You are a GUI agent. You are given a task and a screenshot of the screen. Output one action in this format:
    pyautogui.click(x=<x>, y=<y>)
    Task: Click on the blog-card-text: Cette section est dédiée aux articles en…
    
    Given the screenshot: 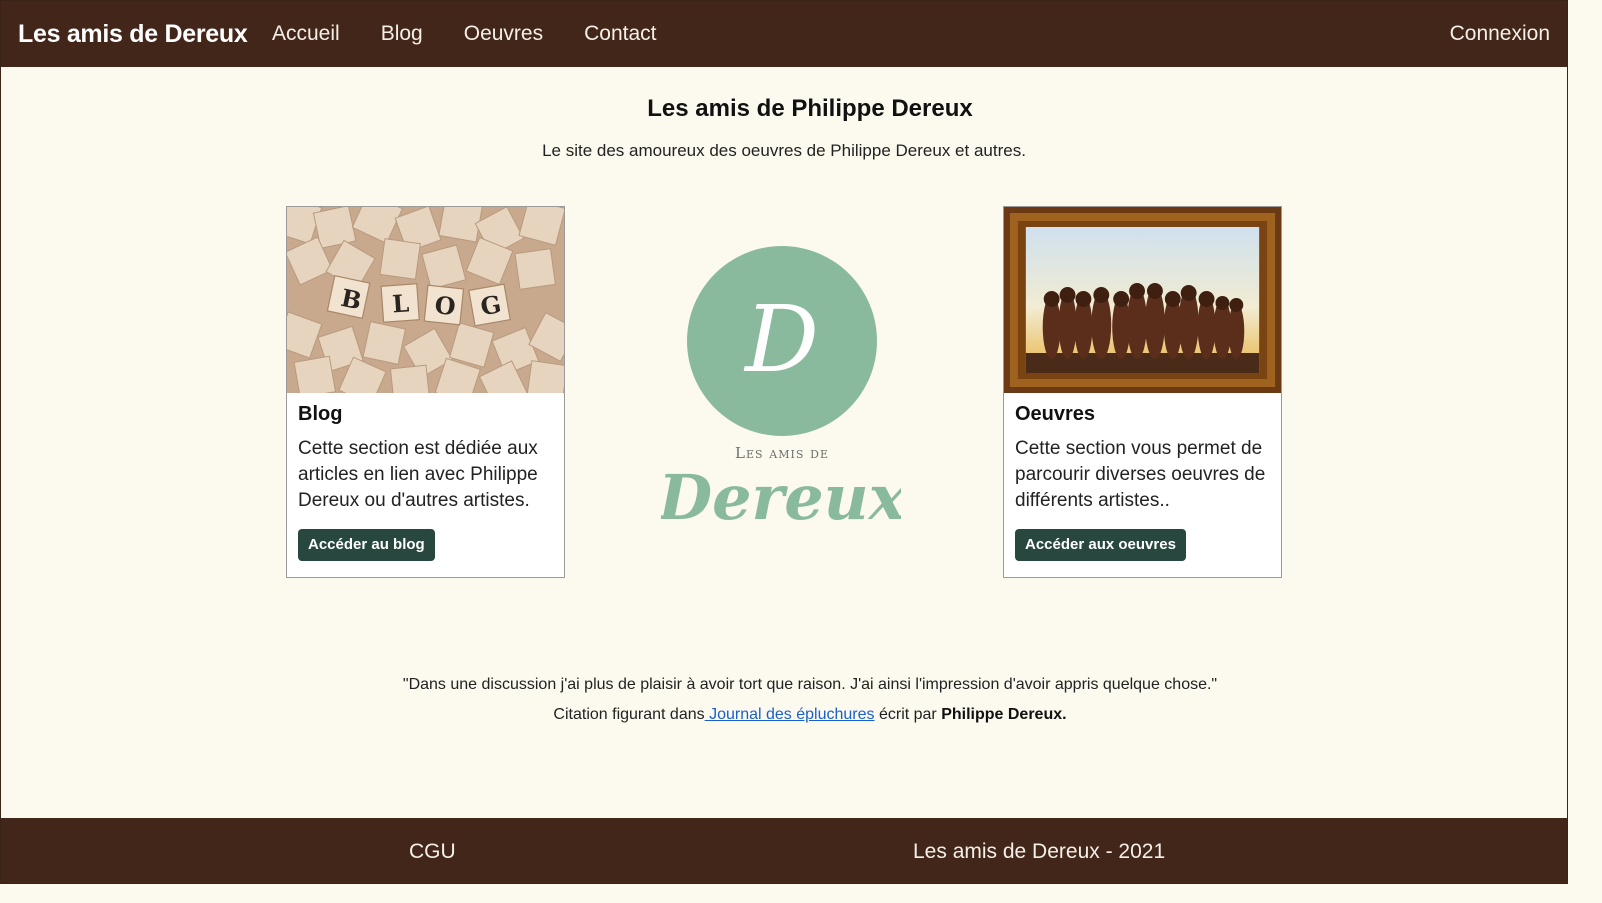 What is the action you would take?
    pyautogui.click(x=418, y=474)
    